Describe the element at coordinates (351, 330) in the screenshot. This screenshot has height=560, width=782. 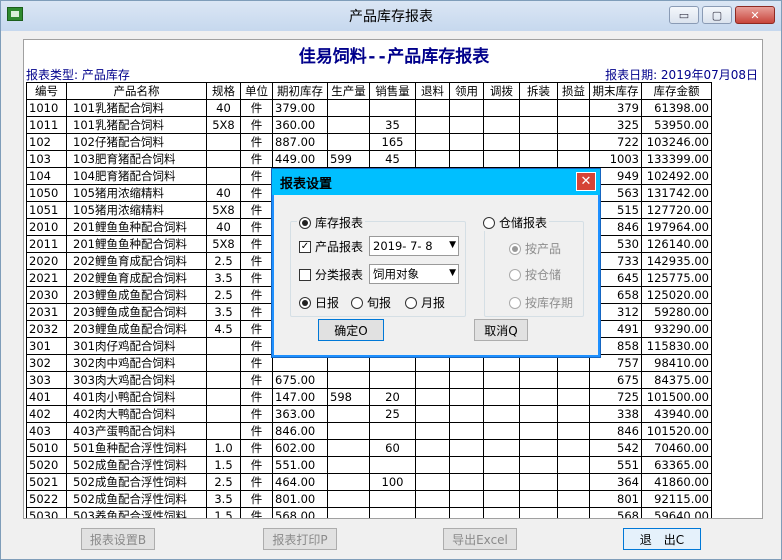
I see `ok-button: 确定O` at that location.